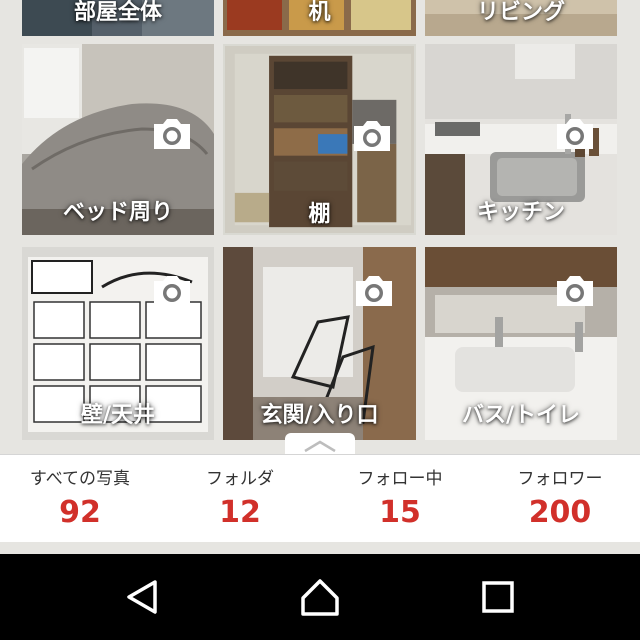 The width and height of the screenshot is (640, 640). What do you see at coordinates (240, 512) in the screenshot?
I see `stat-value: 12` at bounding box center [240, 512].